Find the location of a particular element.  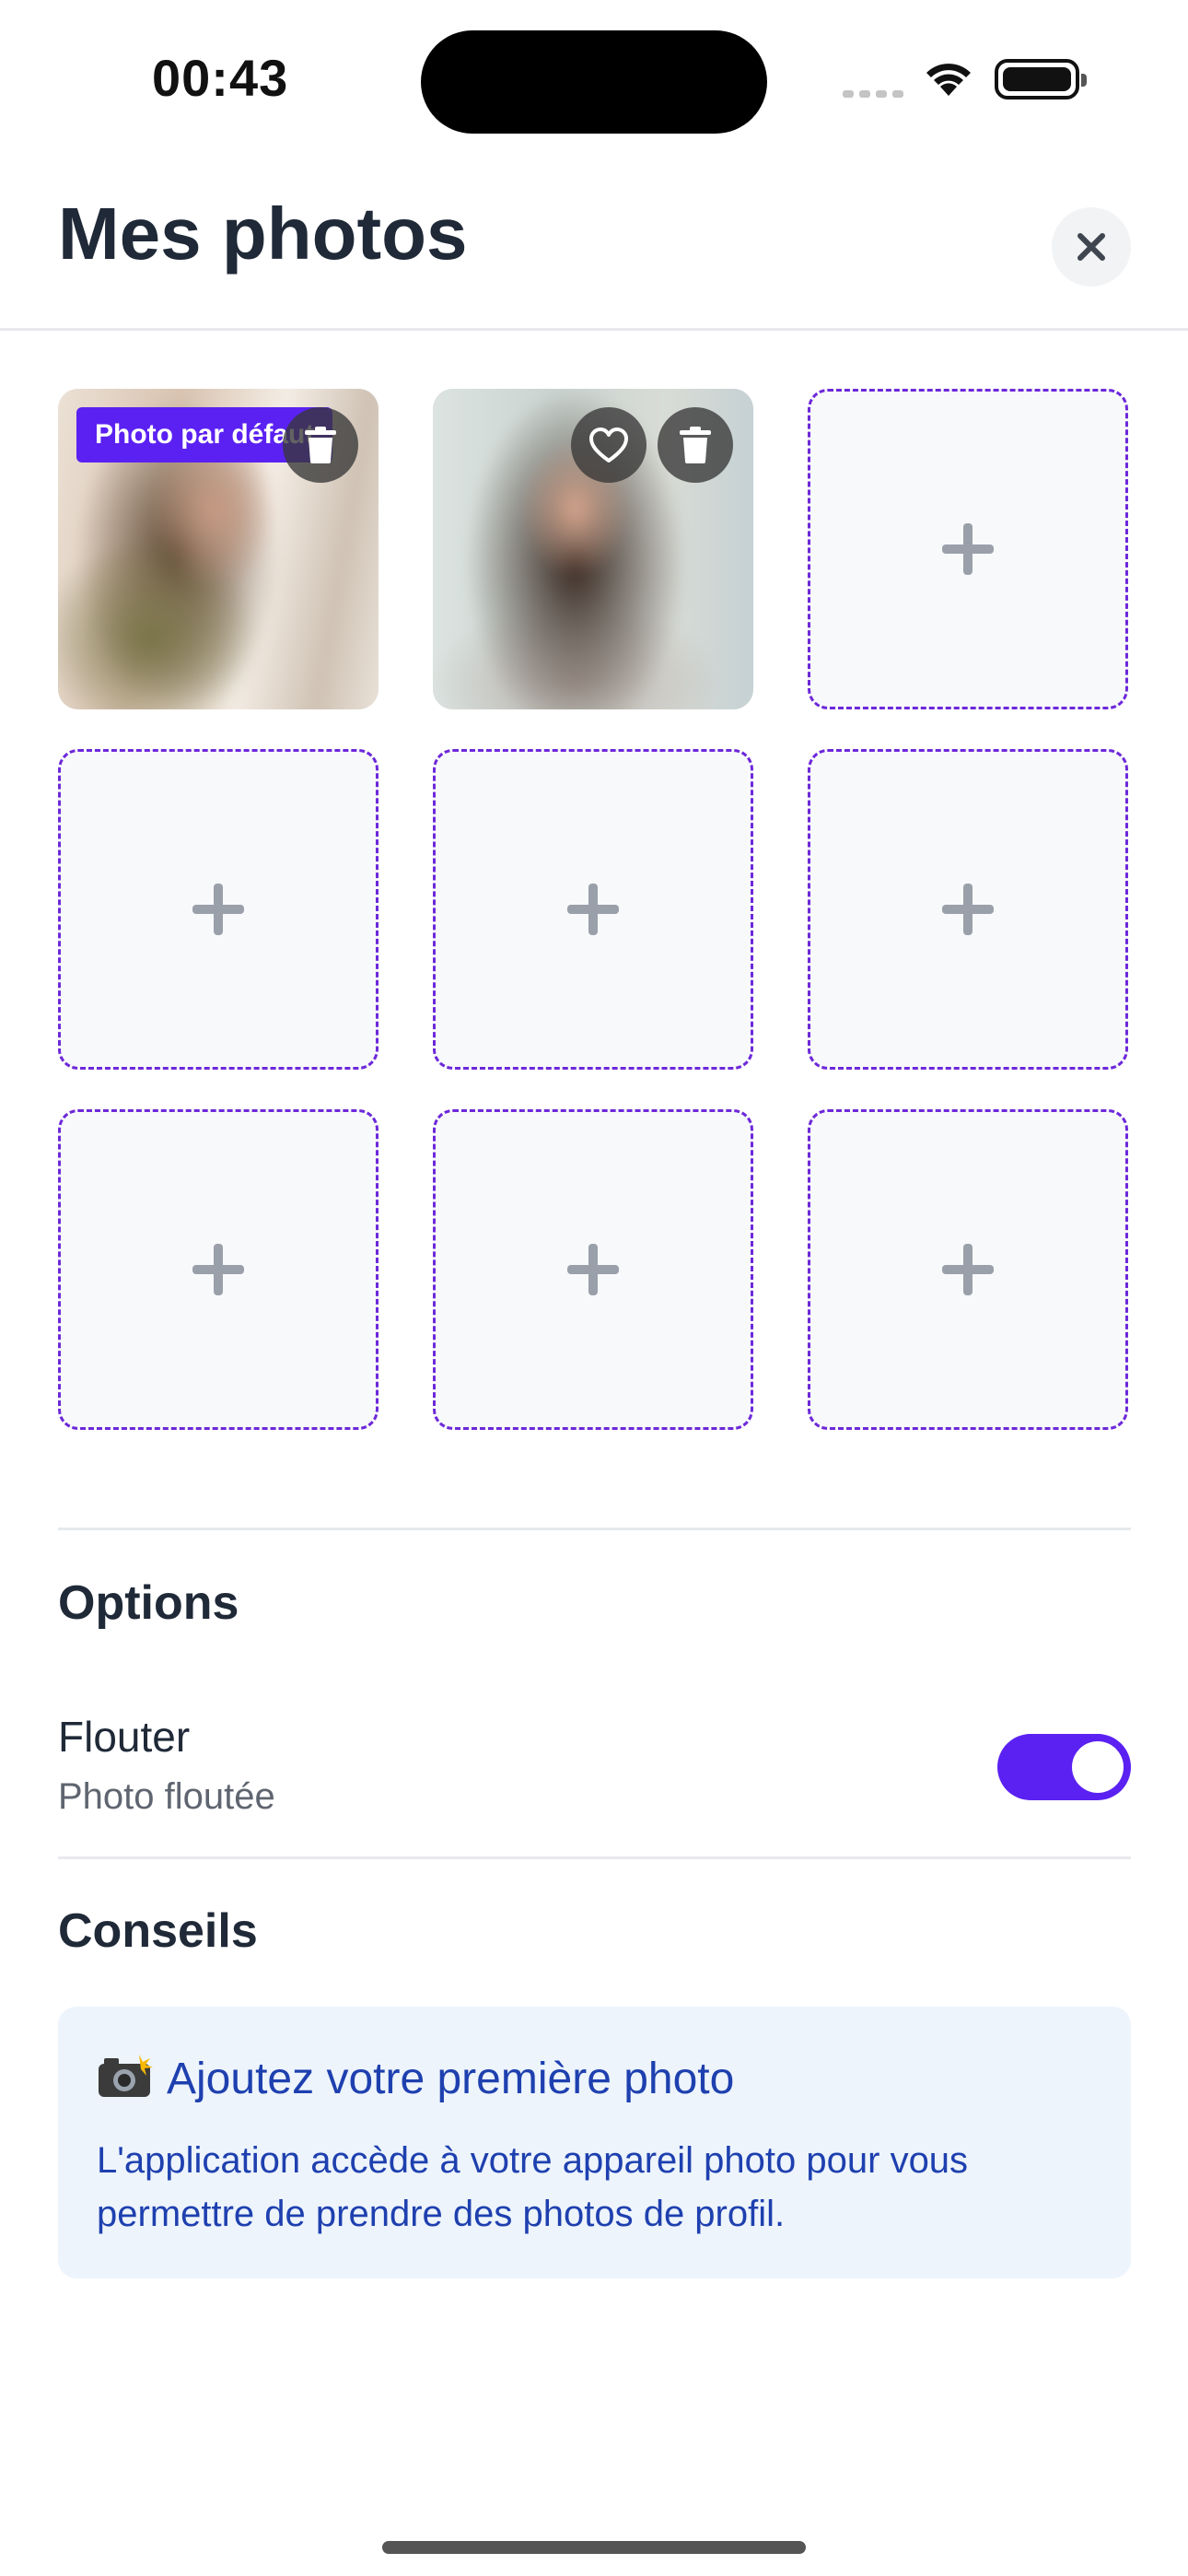

blur-subtitle: Photo floutée is located at coordinates (166, 1796).